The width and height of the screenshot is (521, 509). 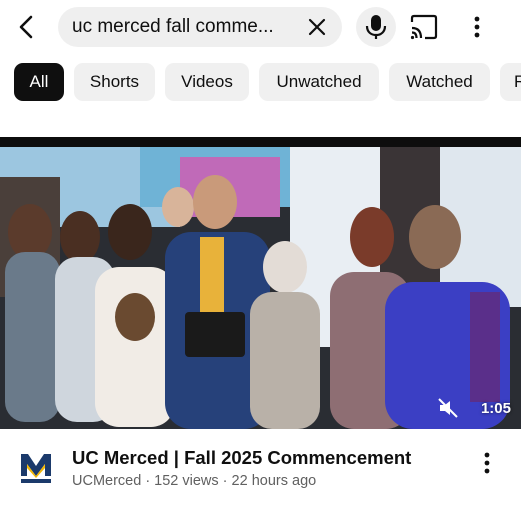 I want to click on channel-avatar, so click(x=36, y=468).